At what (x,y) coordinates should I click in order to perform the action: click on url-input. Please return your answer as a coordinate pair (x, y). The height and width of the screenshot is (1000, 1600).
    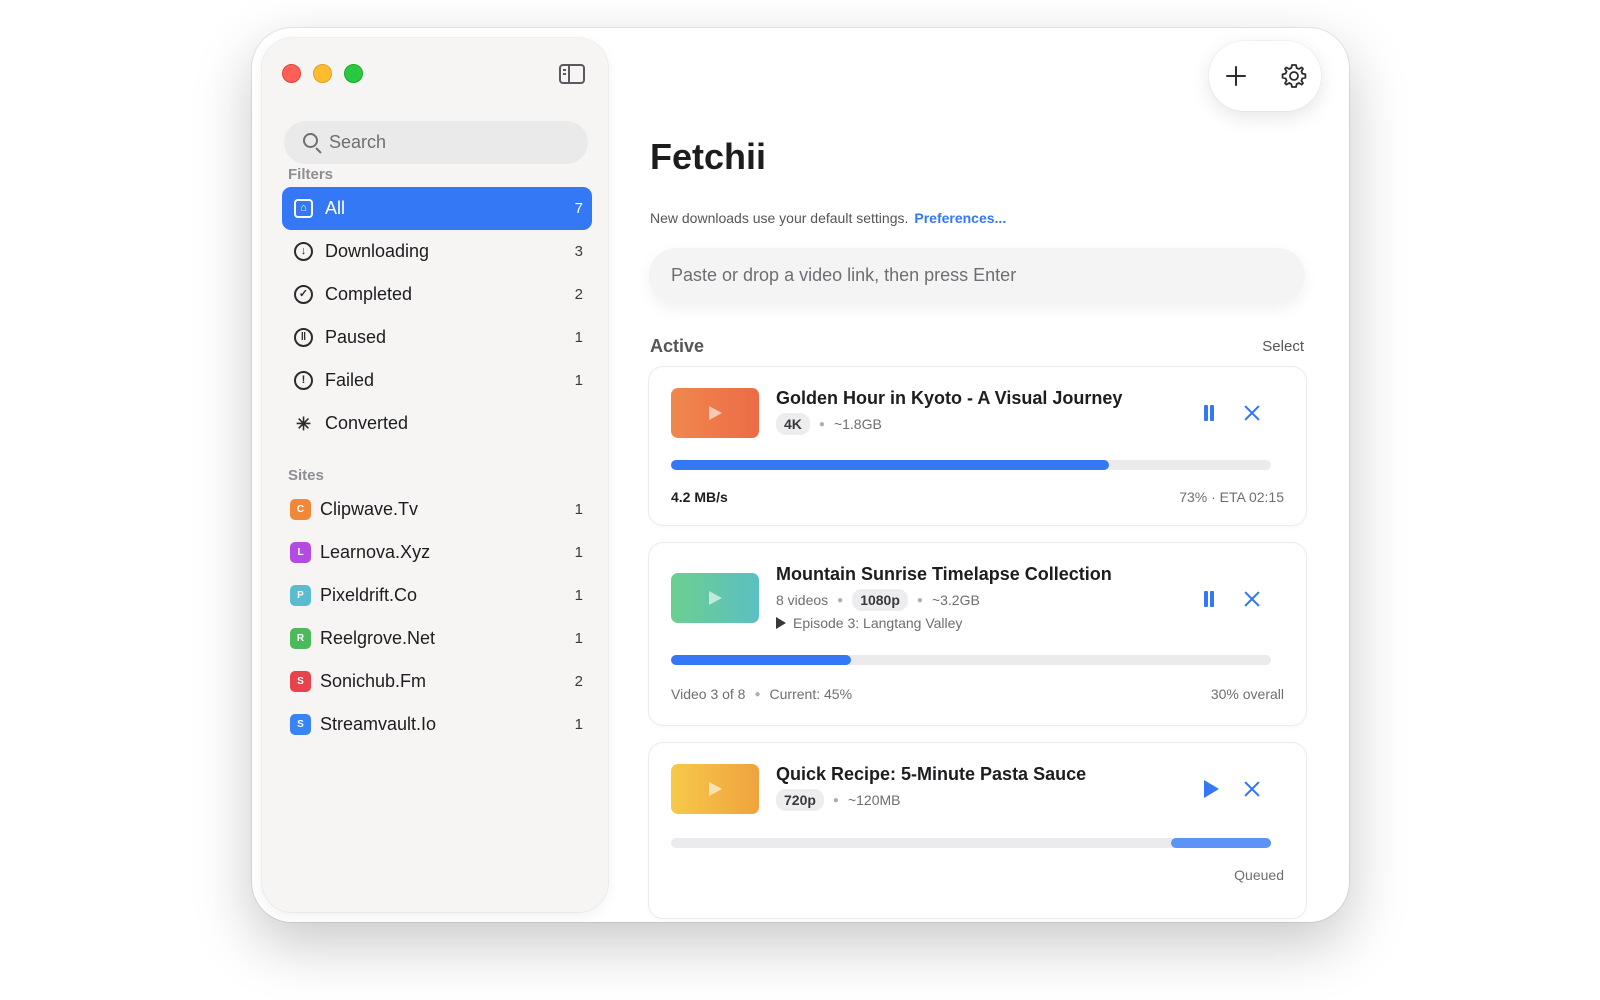
    Looking at the image, I should click on (976, 275).